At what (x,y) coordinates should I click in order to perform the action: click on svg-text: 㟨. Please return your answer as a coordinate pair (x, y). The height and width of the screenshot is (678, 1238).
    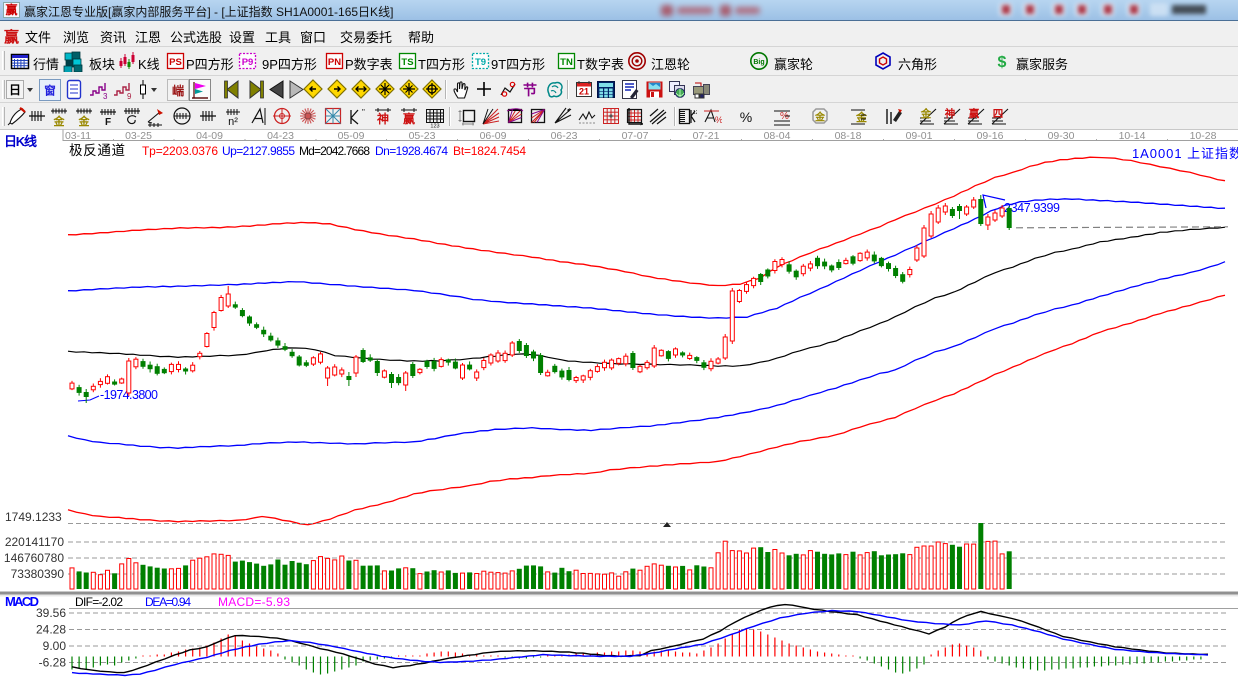
    Looking at the image, I should click on (178, 90).